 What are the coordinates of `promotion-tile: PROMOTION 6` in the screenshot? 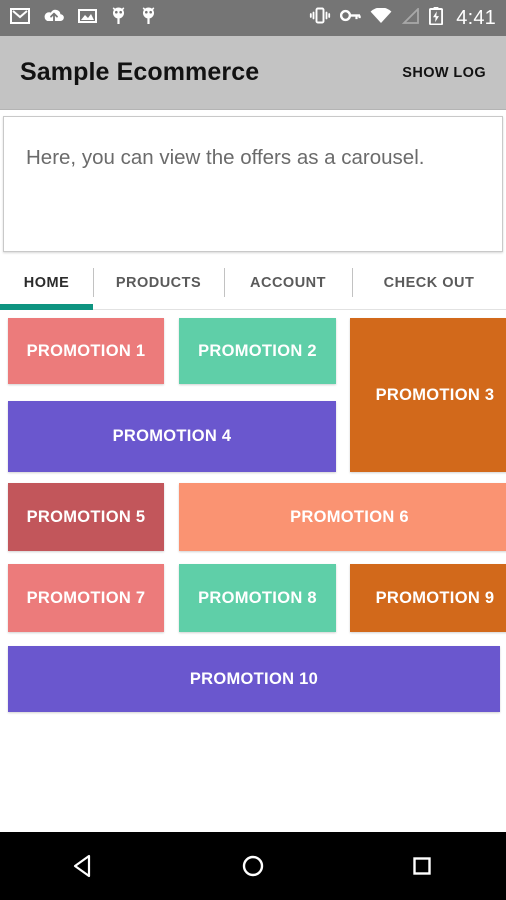 It's located at (342, 517).